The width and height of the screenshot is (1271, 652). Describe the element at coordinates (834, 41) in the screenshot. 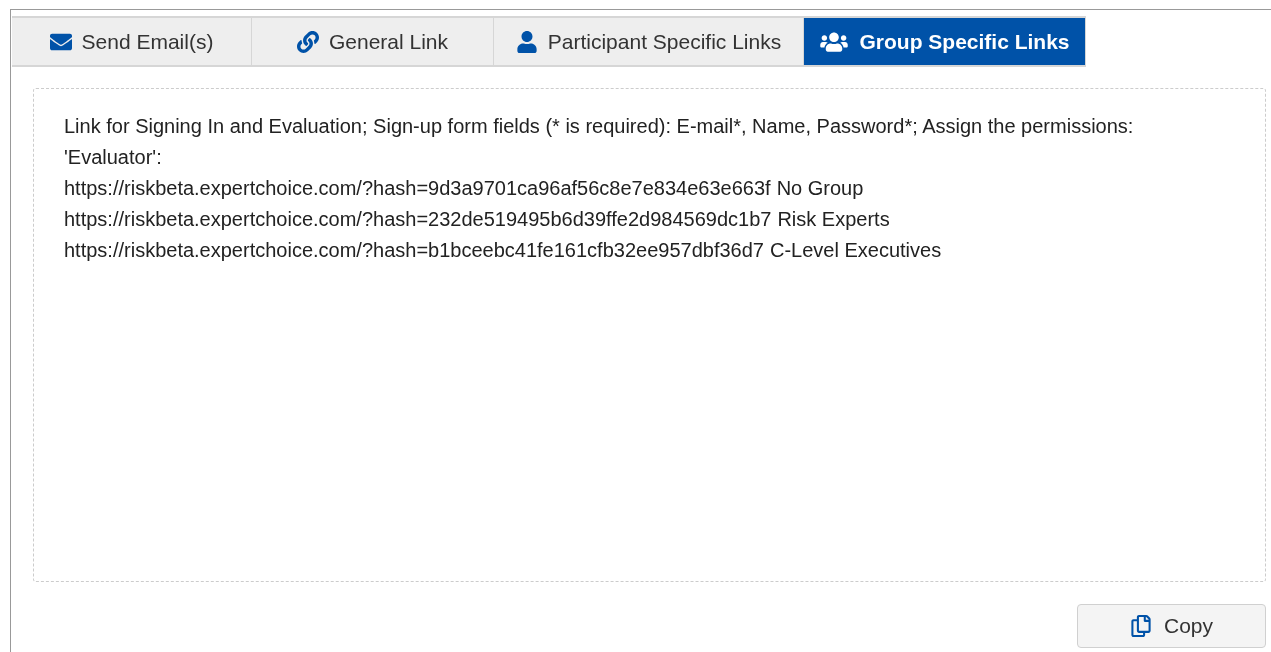

I see `people-icon` at that location.